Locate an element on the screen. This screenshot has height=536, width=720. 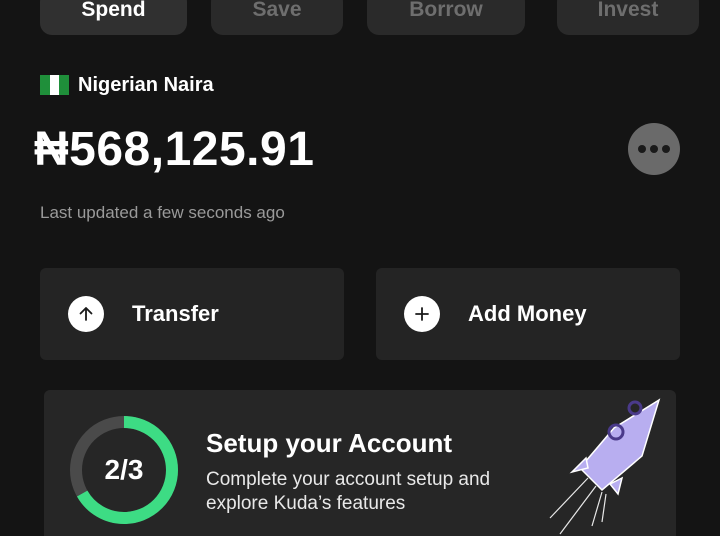
tab-save: Save is located at coordinates (277, 17).